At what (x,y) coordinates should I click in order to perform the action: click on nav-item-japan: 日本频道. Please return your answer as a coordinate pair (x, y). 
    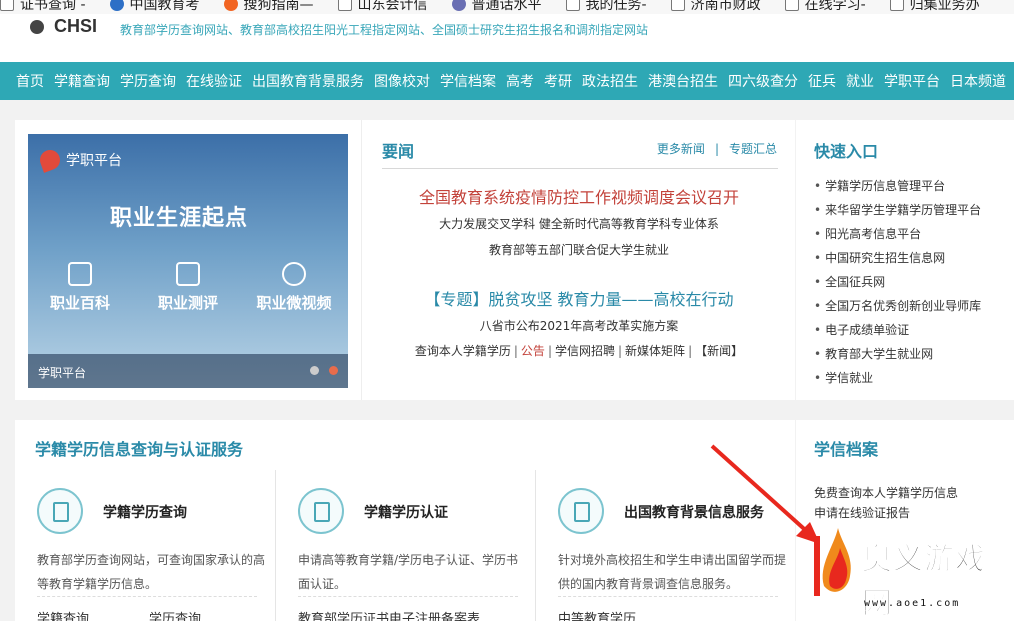
    Looking at the image, I should click on (978, 81).